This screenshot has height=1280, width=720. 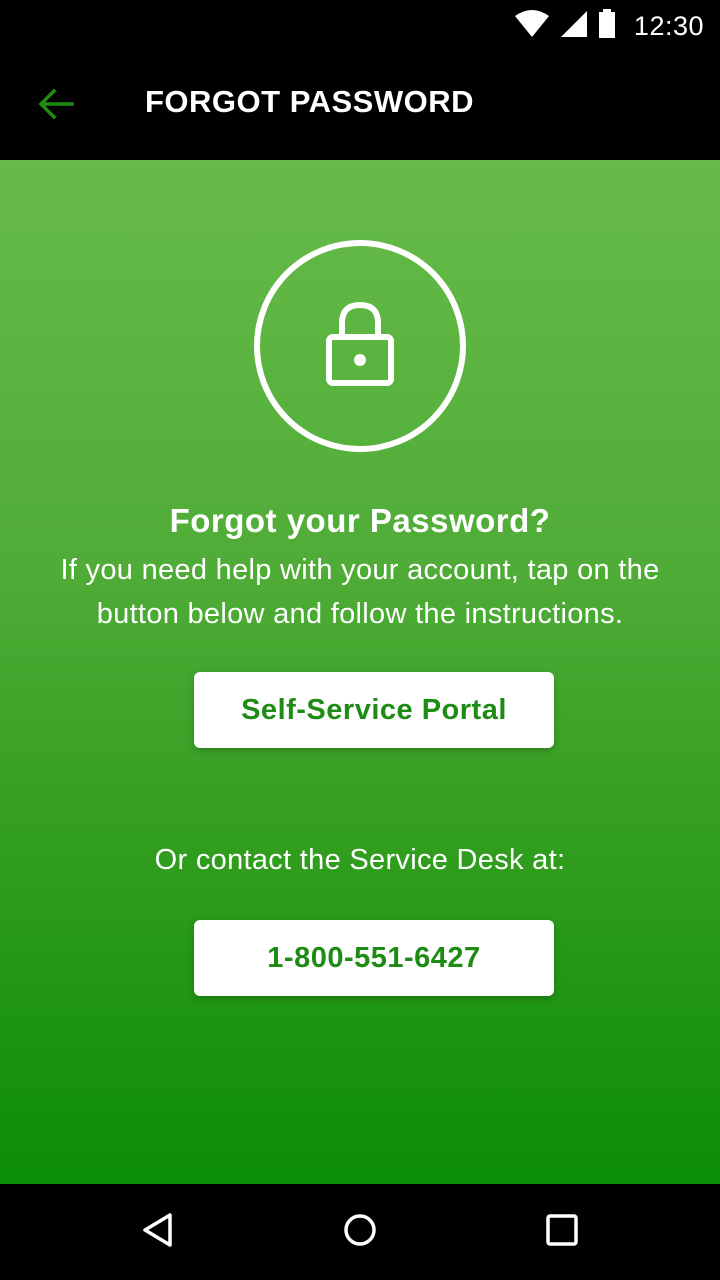 I want to click on phone-number-button: 1-800-551-6427, so click(x=374, y=958).